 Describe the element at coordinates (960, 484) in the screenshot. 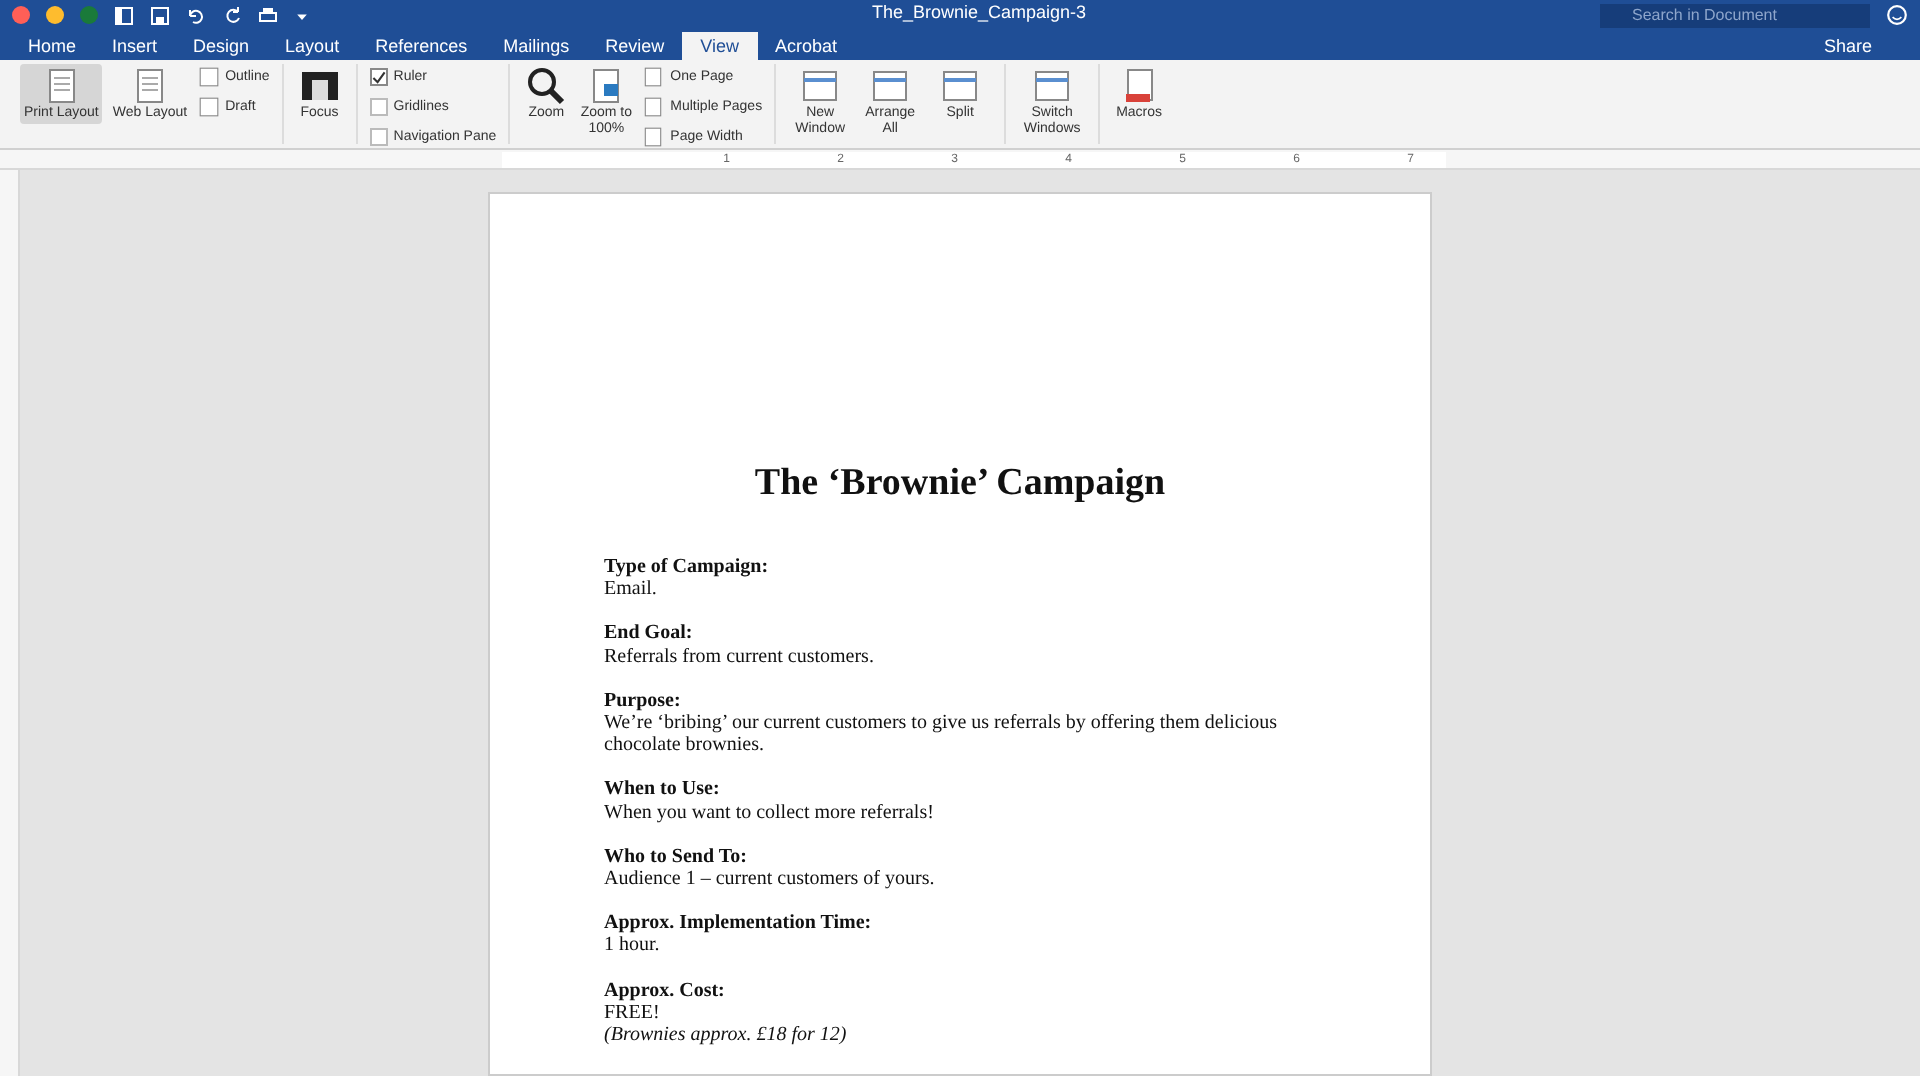

I see `document-title: The ‘Brownie’ Campaign` at that location.